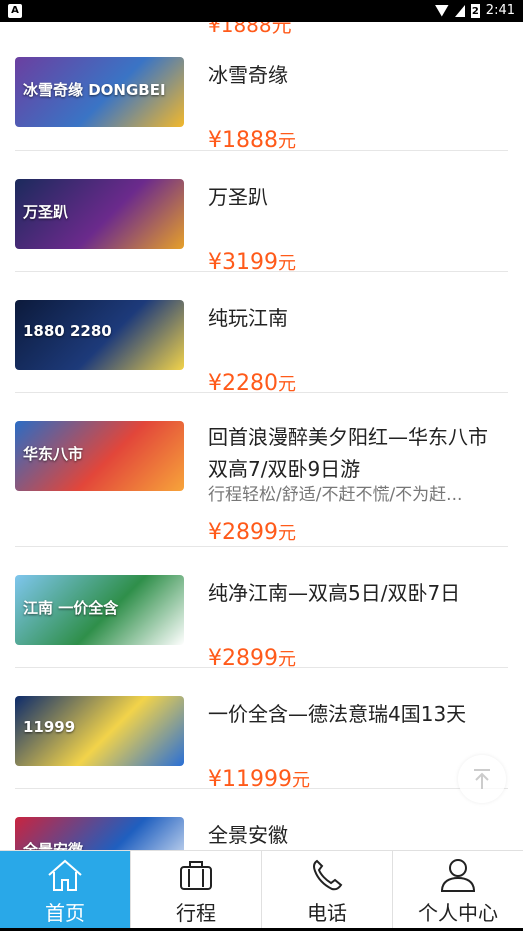 This screenshot has width=523, height=931. I want to click on status-time: 2:41, so click(500, 10).